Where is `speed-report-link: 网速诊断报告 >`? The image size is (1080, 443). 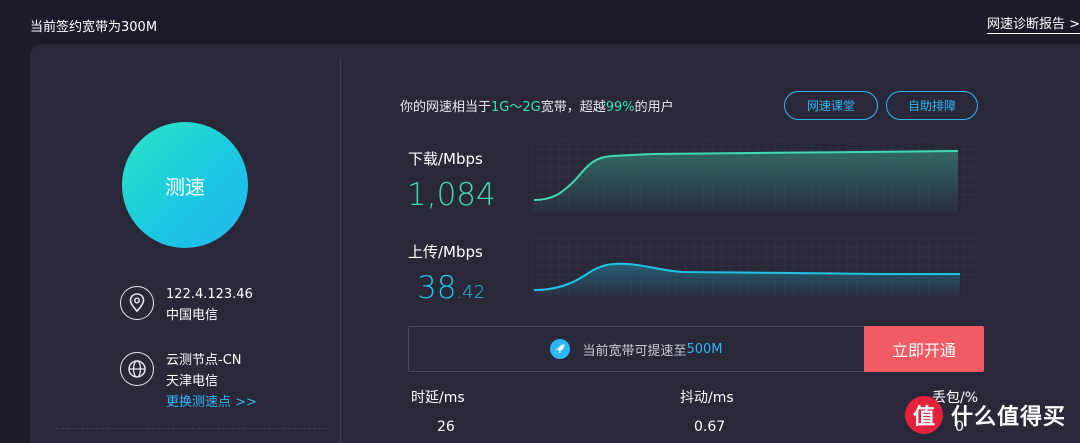
speed-report-link: 网速诊断报告 > is located at coordinates (1033, 25).